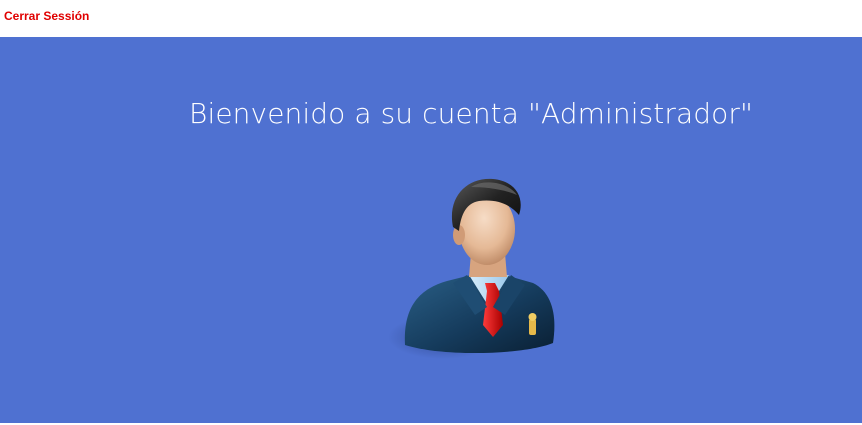 Image resolution: width=862 pixels, height=425 pixels. Describe the element at coordinates (431, 18) in the screenshot. I see `top-bar: Cerrar Sessión` at that location.